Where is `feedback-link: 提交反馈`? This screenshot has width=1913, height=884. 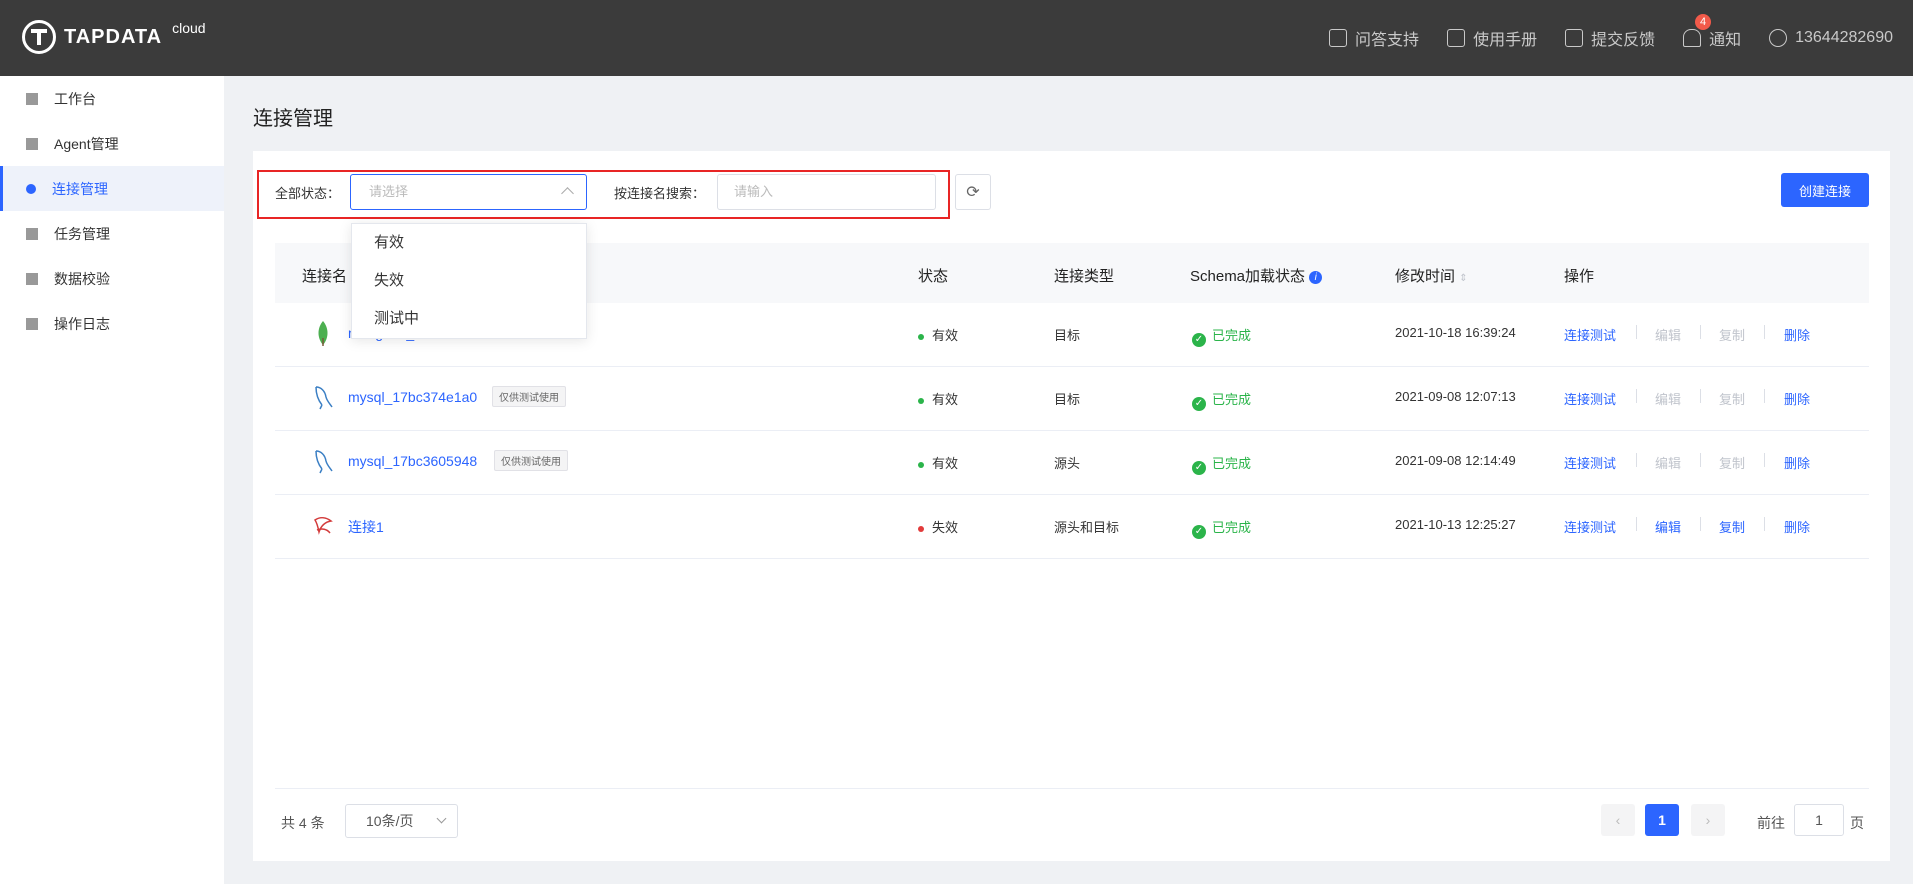 feedback-link: 提交反馈 is located at coordinates (1610, 38).